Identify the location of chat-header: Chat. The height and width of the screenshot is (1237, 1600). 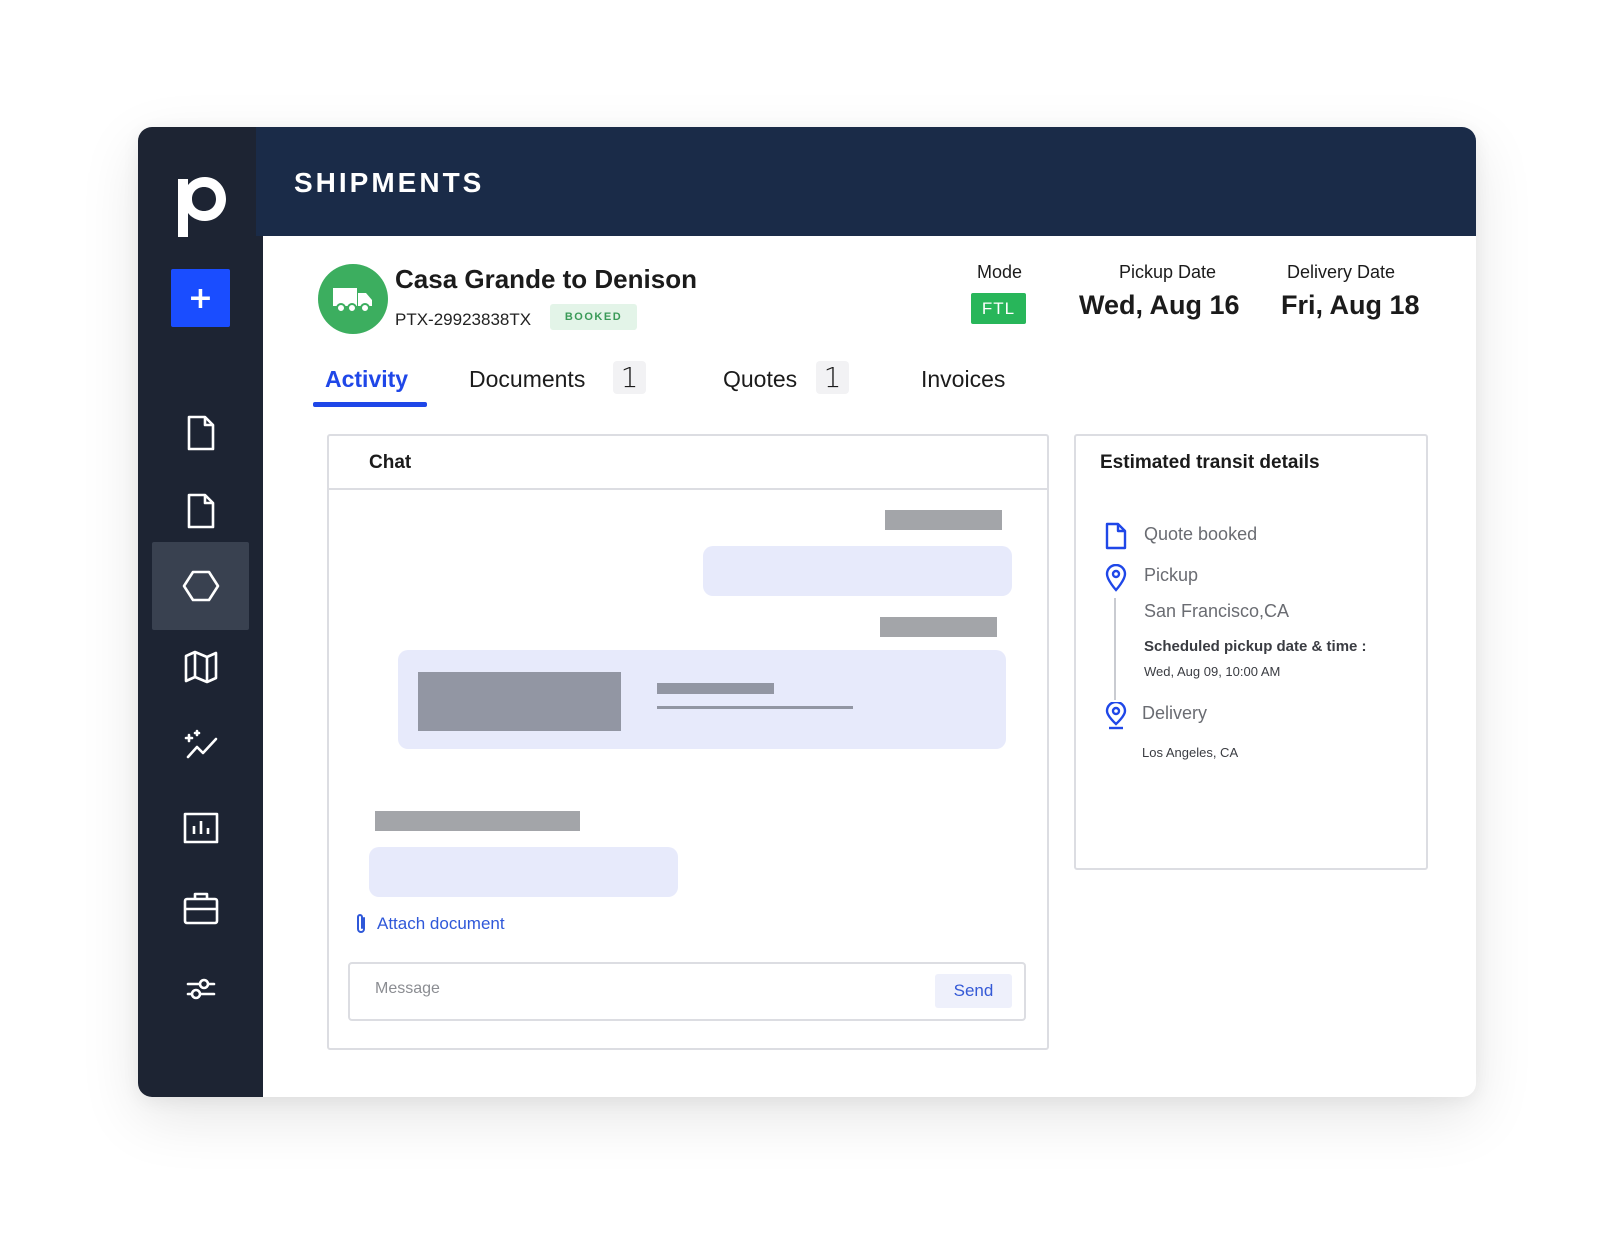
(688, 463).